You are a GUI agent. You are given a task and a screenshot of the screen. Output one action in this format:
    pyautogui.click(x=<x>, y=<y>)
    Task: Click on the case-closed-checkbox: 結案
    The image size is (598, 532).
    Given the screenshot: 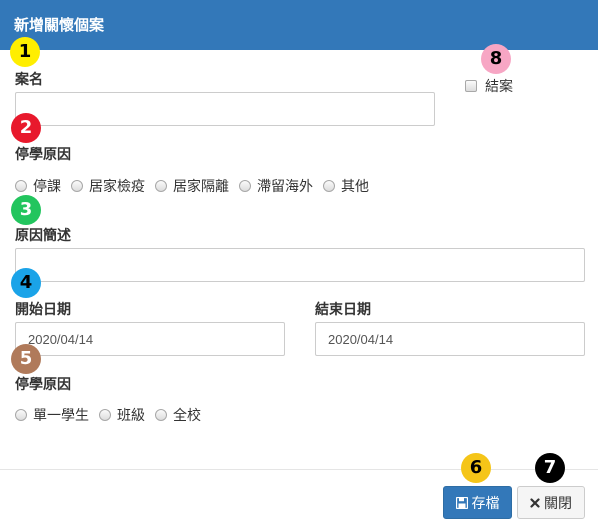 What is the action you would take?
    pyautogui.click(x=489, y=86)
    